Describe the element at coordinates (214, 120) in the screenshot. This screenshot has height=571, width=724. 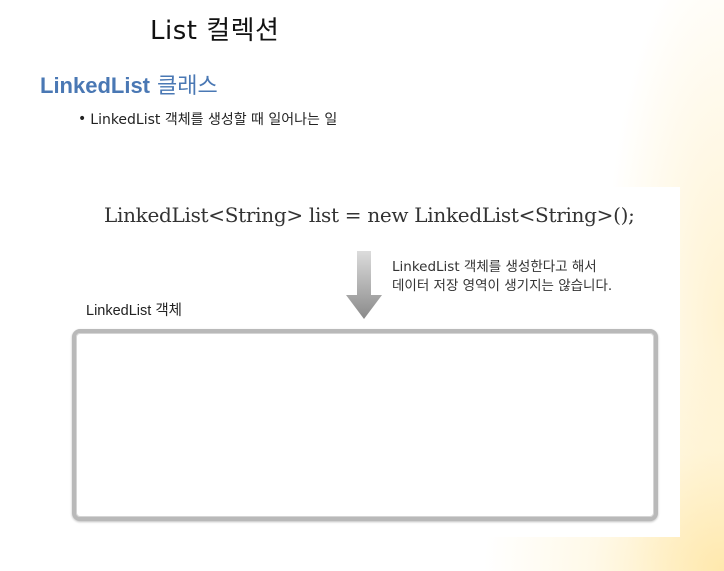
I see `bullet-text: LinkedList 객체를 생성할 때 일어나는 일` at that location.